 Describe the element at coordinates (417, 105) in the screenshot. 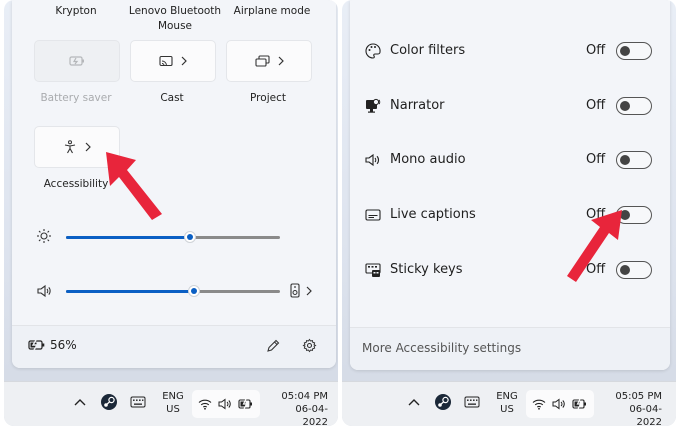

I see `accessibility-item-label: Narrator` at that location.